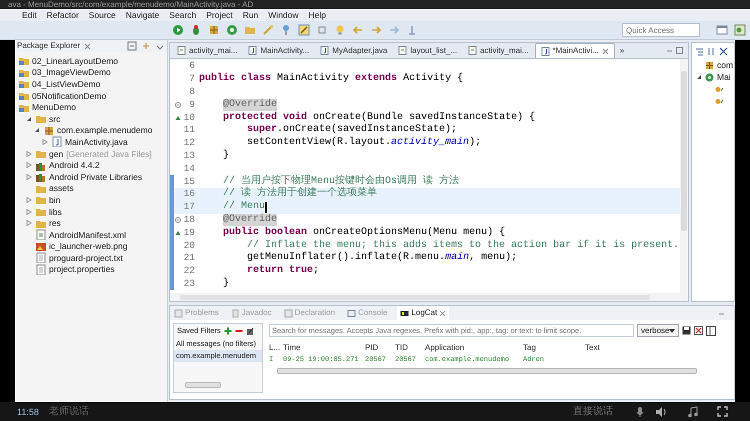 The image size is (750, 421). Describe the element at coordinates (410, 348) in the screenshot. I see `column-header: TID` at that location.